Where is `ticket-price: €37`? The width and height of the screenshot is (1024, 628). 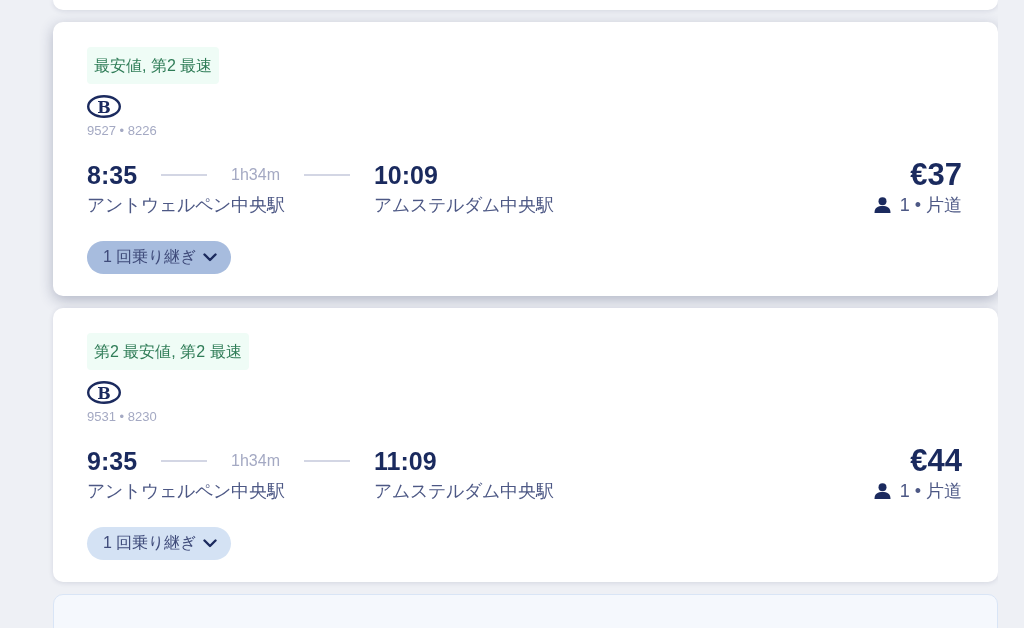 ticket-price: €37 is located at coordinates (936, 175).